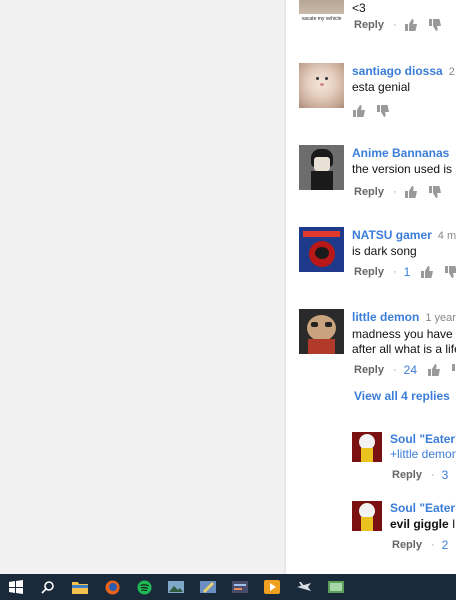 This screenshot has width=456, height=600. What do you see at coordinates (112, 587) in the screenshot?
I see `firefox-icon` at bounding box center [112, 587].